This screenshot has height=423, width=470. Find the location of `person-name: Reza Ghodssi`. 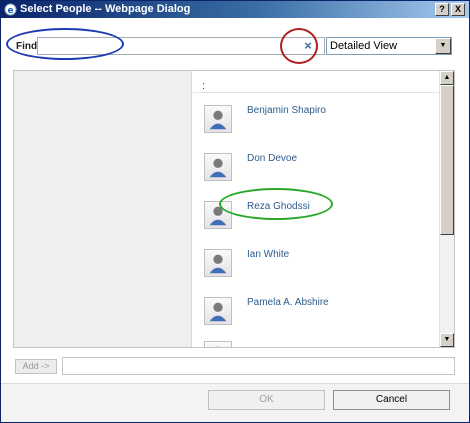

person-name: Reza Ghodssi is located at coordinates (278, 206).